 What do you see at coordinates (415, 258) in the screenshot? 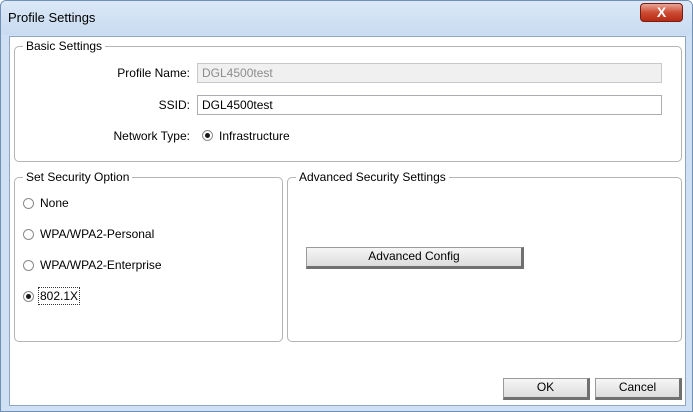
I see `advanced-config-button: Advanced Config` at bounding box center [415, 258].